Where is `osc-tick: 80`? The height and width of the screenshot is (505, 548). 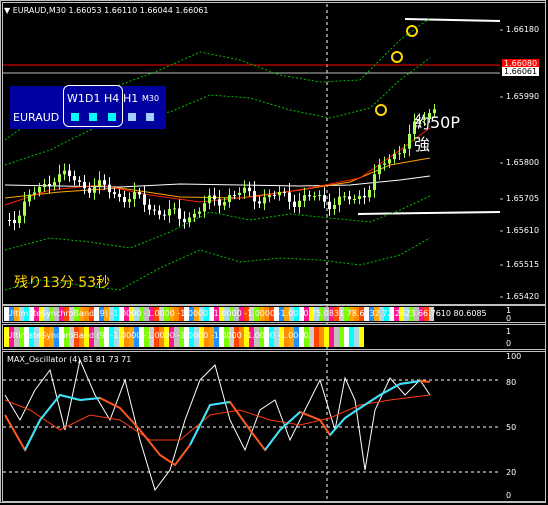
osc-tick: 80 is located at coordinates (511, 382).